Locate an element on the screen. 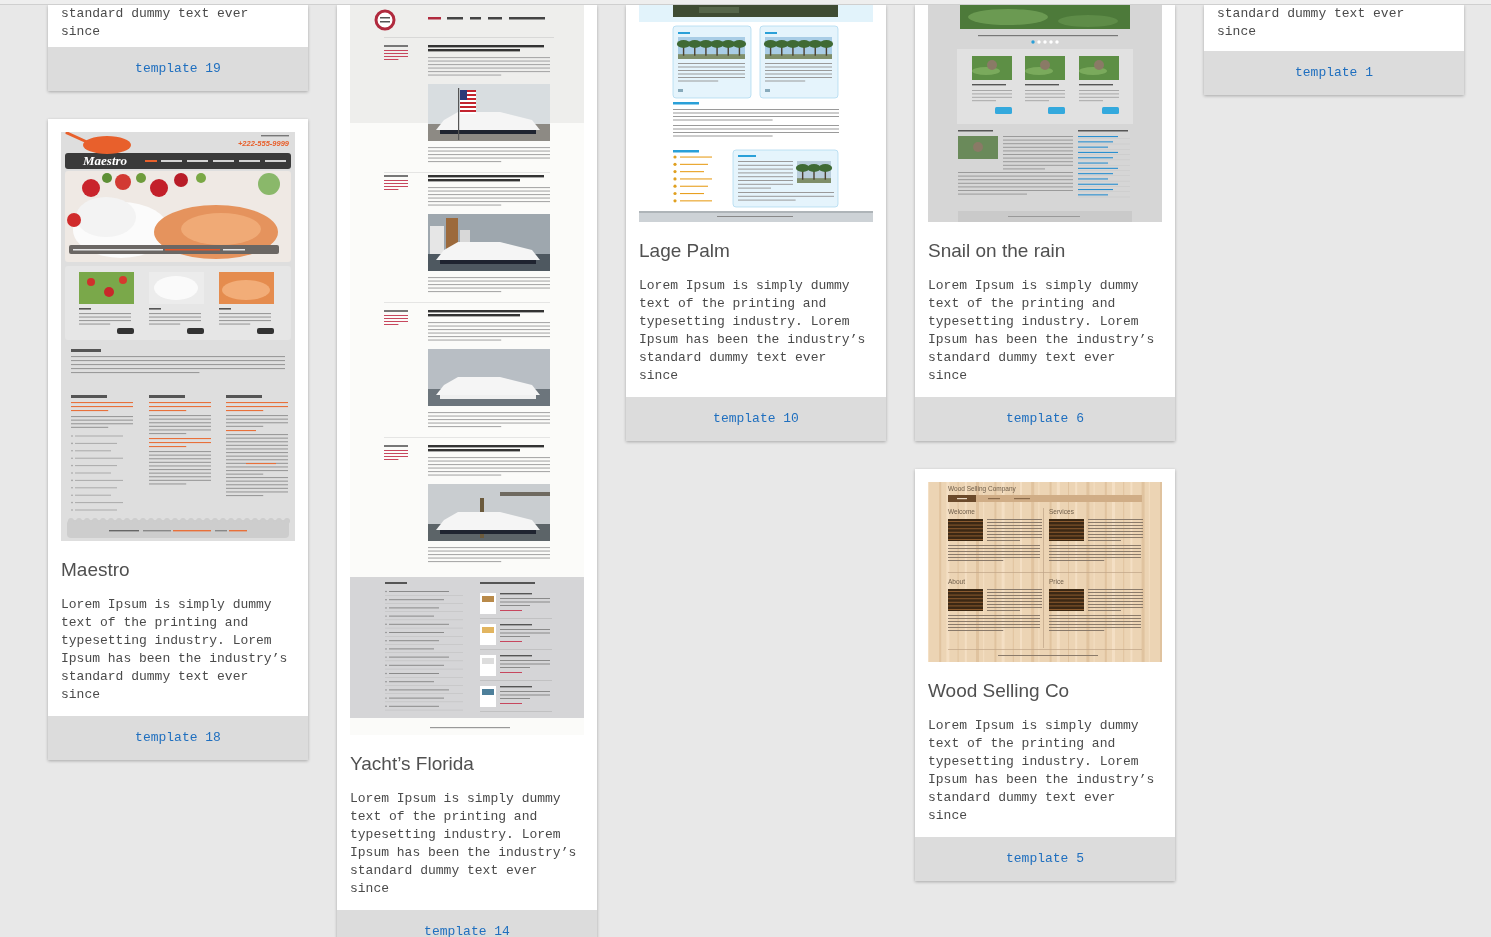 This screenshot has height=937, width=1491. template-link: template 19 is located at coordinates (178, 69).